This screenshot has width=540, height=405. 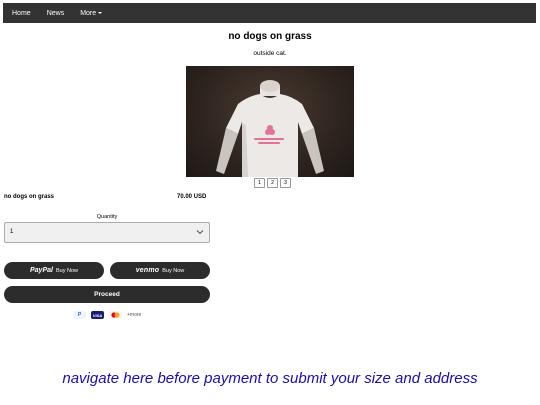 What do you see at coordinates (200, 232) in the screenshot?
I see `chevron-down-icon` at bounding box center [200, 232].